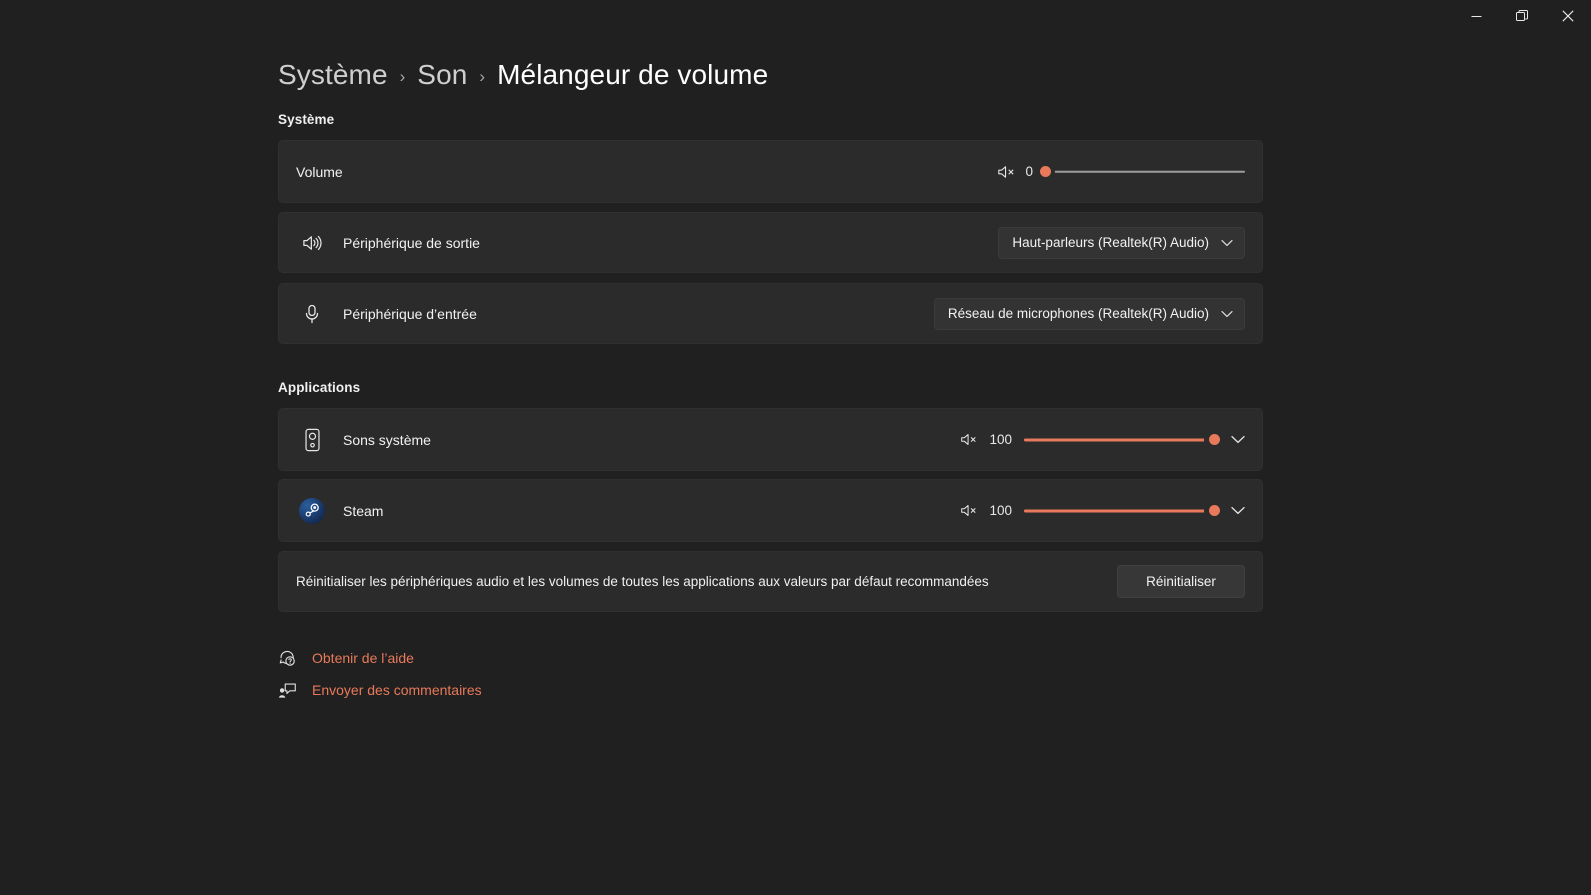 The width and height of the screenshot is (1591, 895). I want to click on window-titlebar, so click(795, 16).